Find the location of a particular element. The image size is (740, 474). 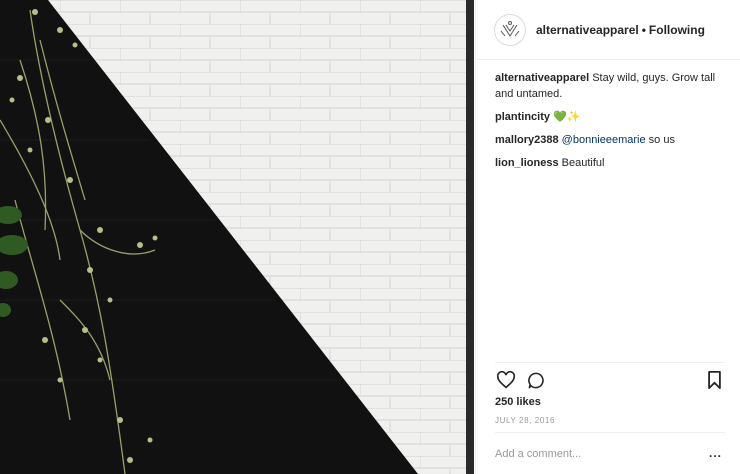

green-heart-emoji: 💚 is located at coordinates (560, 117).